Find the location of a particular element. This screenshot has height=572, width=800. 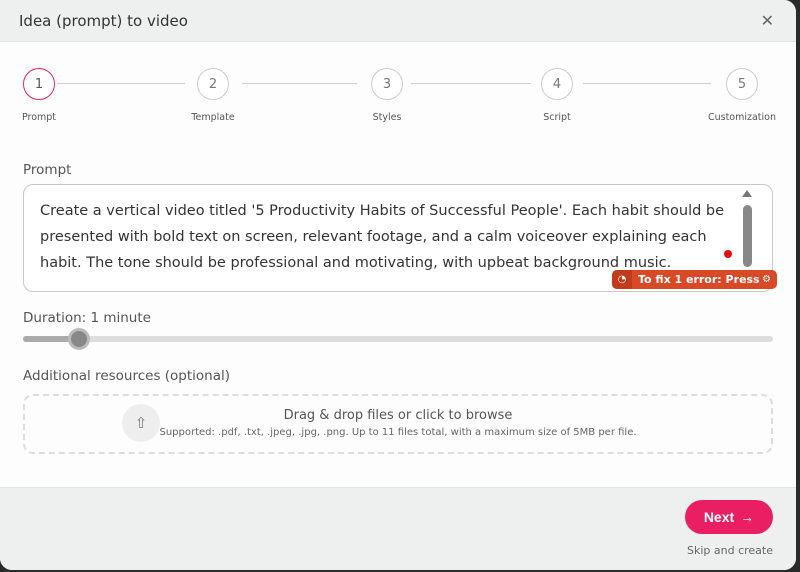

duration-slider is located at coordinates (398, 339).